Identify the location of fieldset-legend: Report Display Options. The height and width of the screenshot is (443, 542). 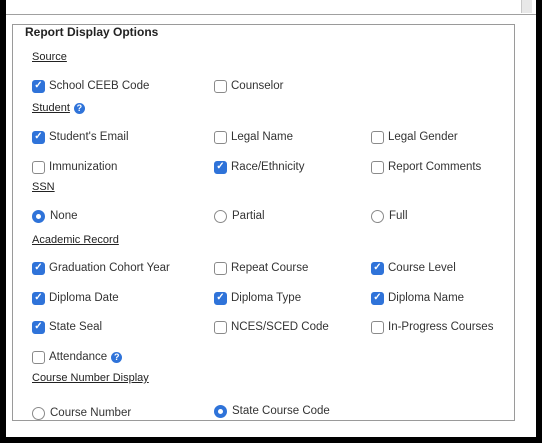
(92, 32).